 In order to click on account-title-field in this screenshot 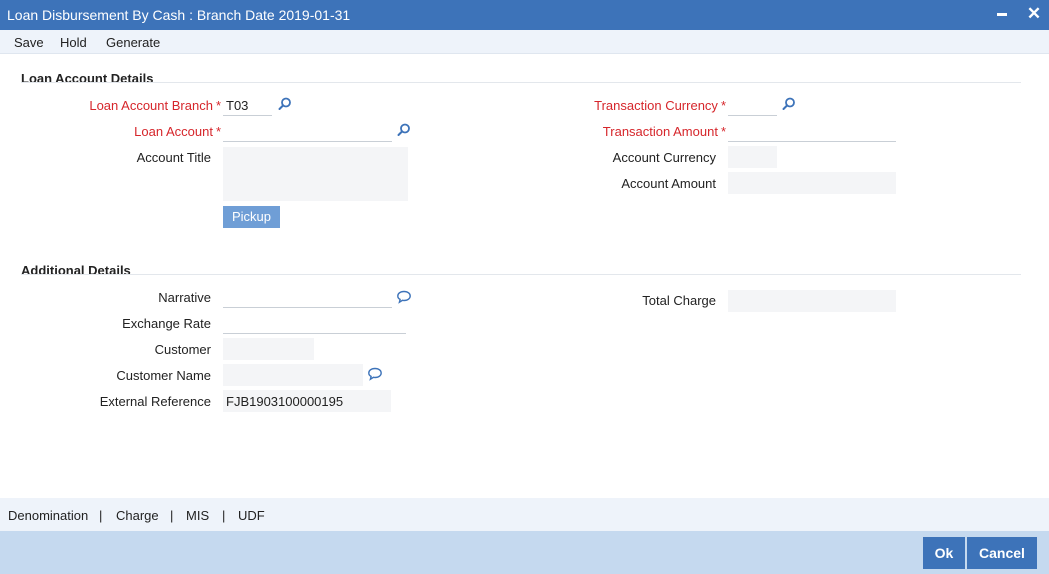, I will do `click(315, 174)`.